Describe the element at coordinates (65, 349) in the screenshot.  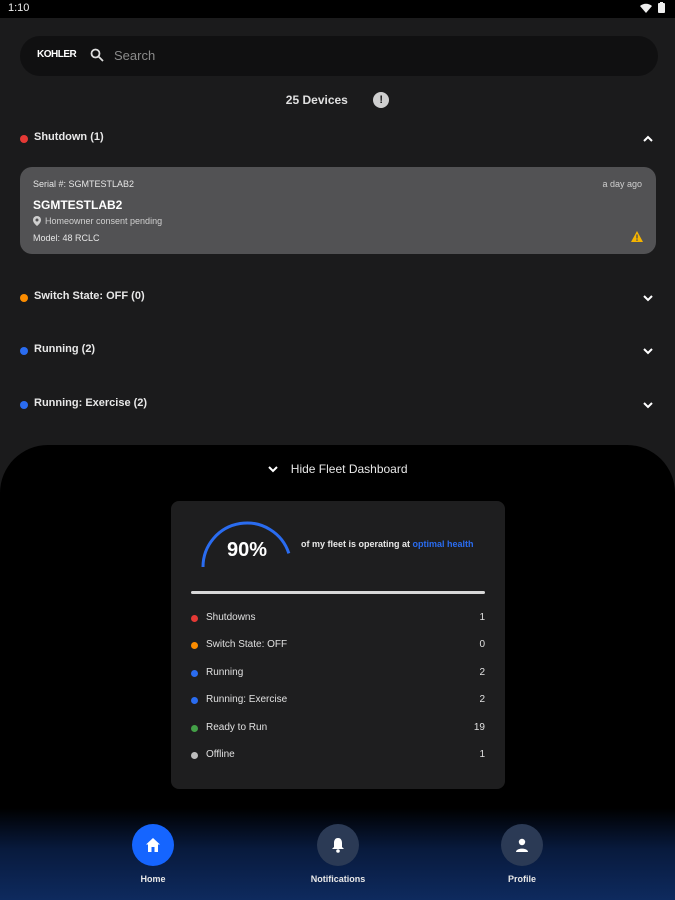
I see `group-label: Running (2)` at that location.